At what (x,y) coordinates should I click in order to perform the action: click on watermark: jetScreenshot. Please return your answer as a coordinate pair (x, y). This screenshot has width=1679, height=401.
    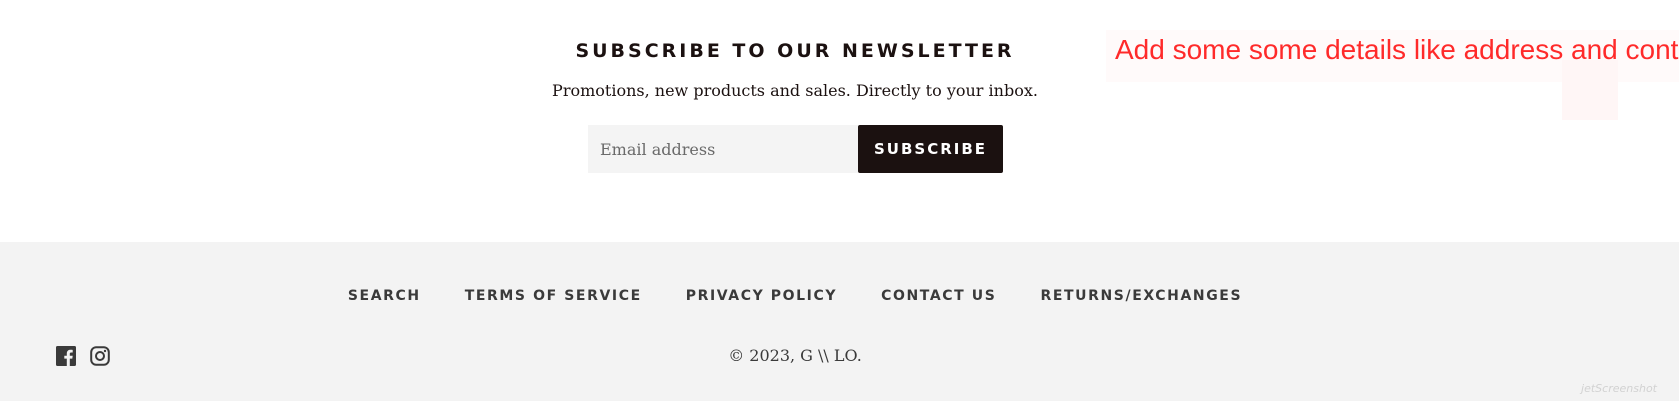
    Looking at the image, I should click on (1619, 388).